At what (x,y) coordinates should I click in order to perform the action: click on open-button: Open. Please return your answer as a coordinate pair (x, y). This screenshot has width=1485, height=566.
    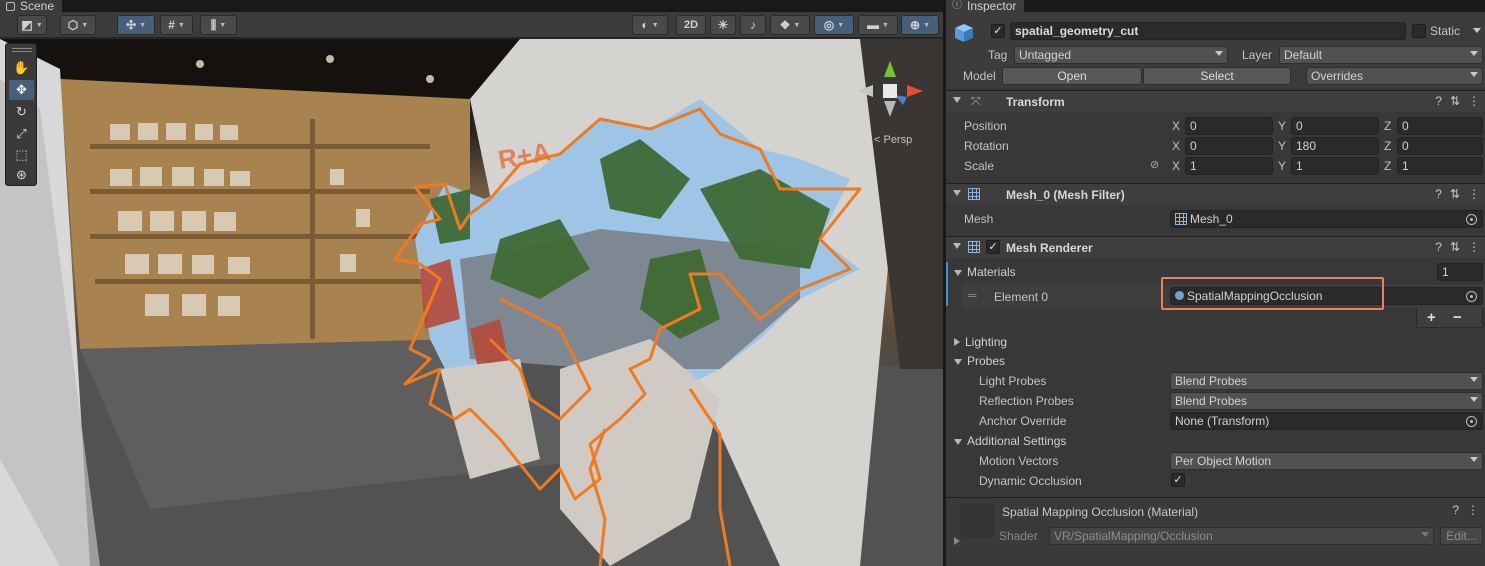
    Looking at the image, I should click on (1072, 76).